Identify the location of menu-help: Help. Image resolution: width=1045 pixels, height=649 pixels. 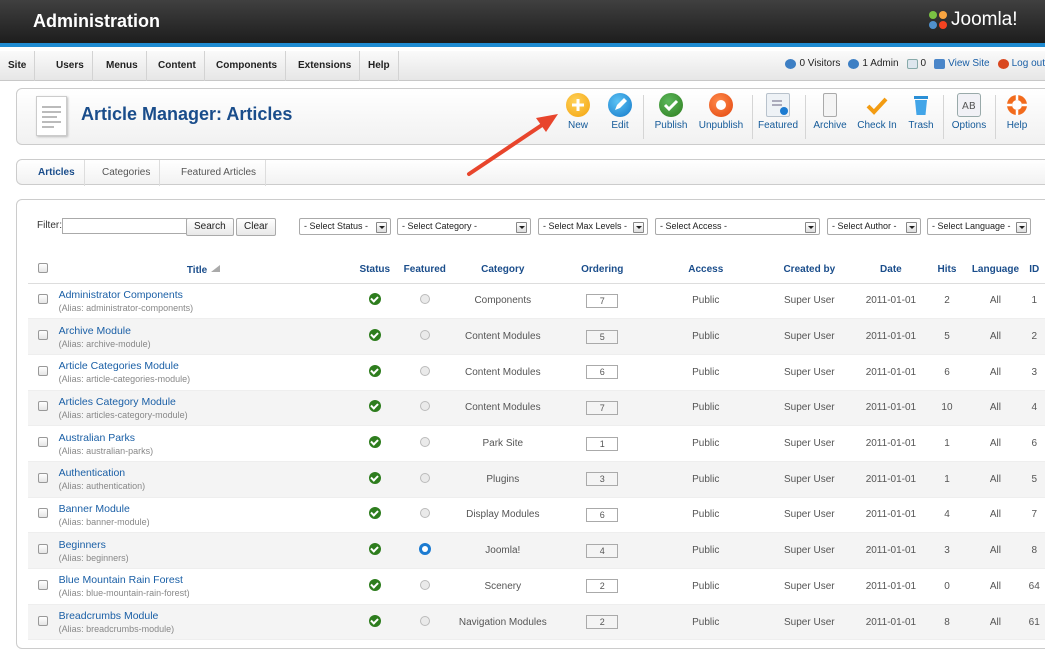
(379, 66).